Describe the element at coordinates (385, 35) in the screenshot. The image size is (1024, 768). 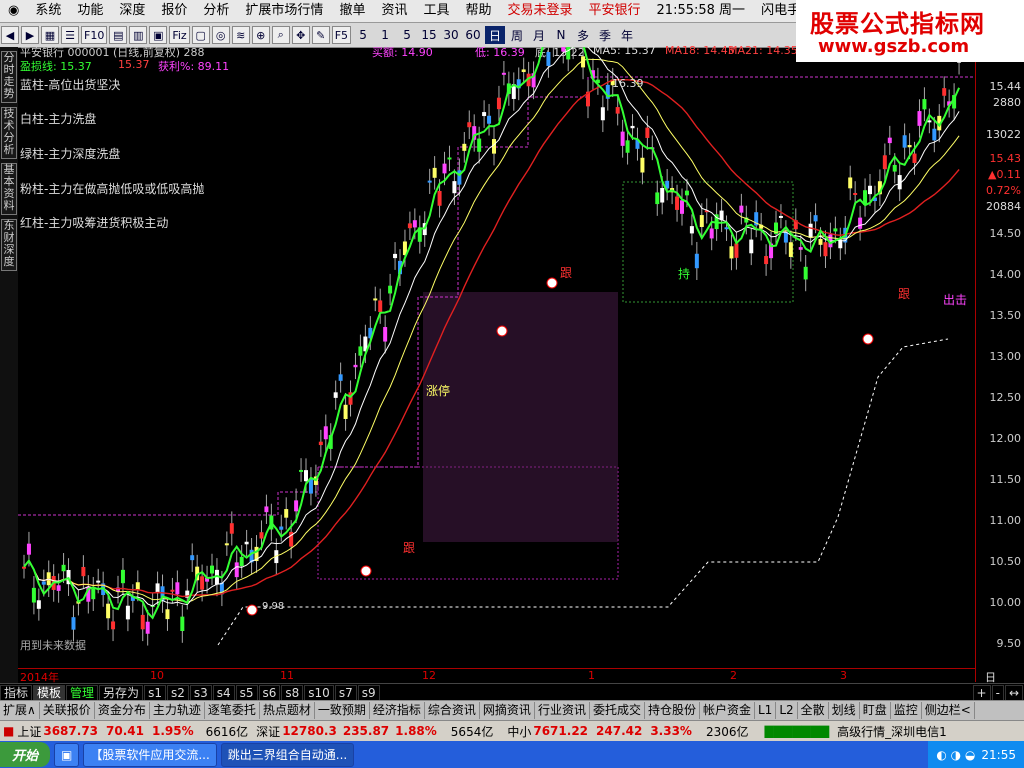
I see `period-1min: 1` at that location.